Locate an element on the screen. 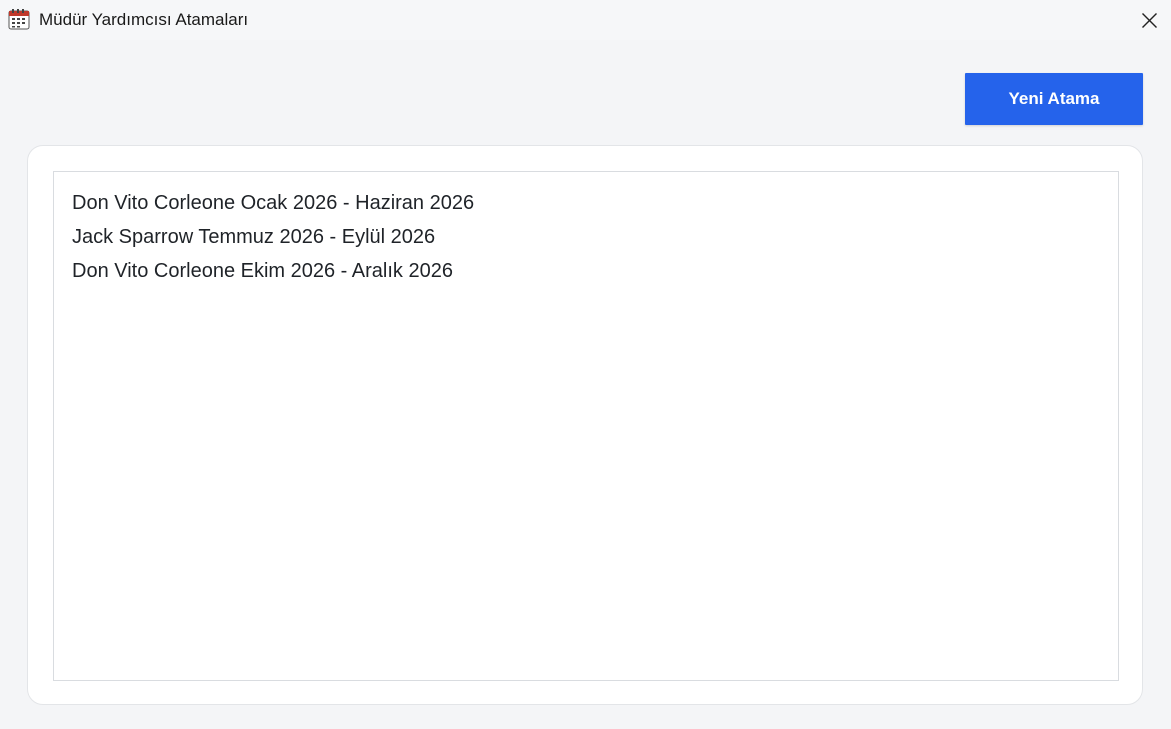 The image size is (1171, 729). close-button is located at coordinates (1149, 20).